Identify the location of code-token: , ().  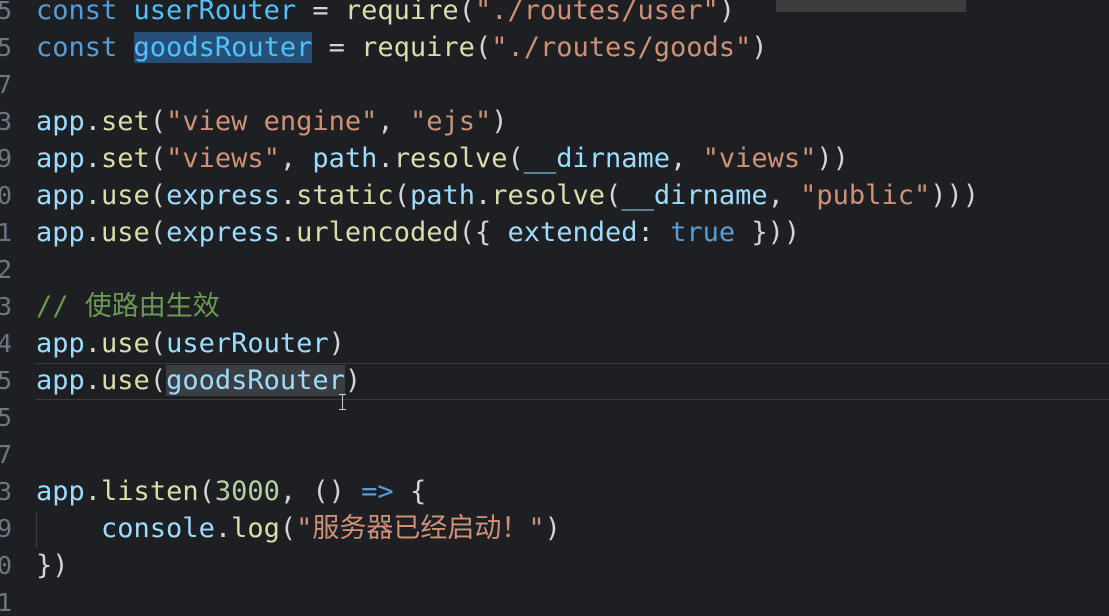
(320, 491).